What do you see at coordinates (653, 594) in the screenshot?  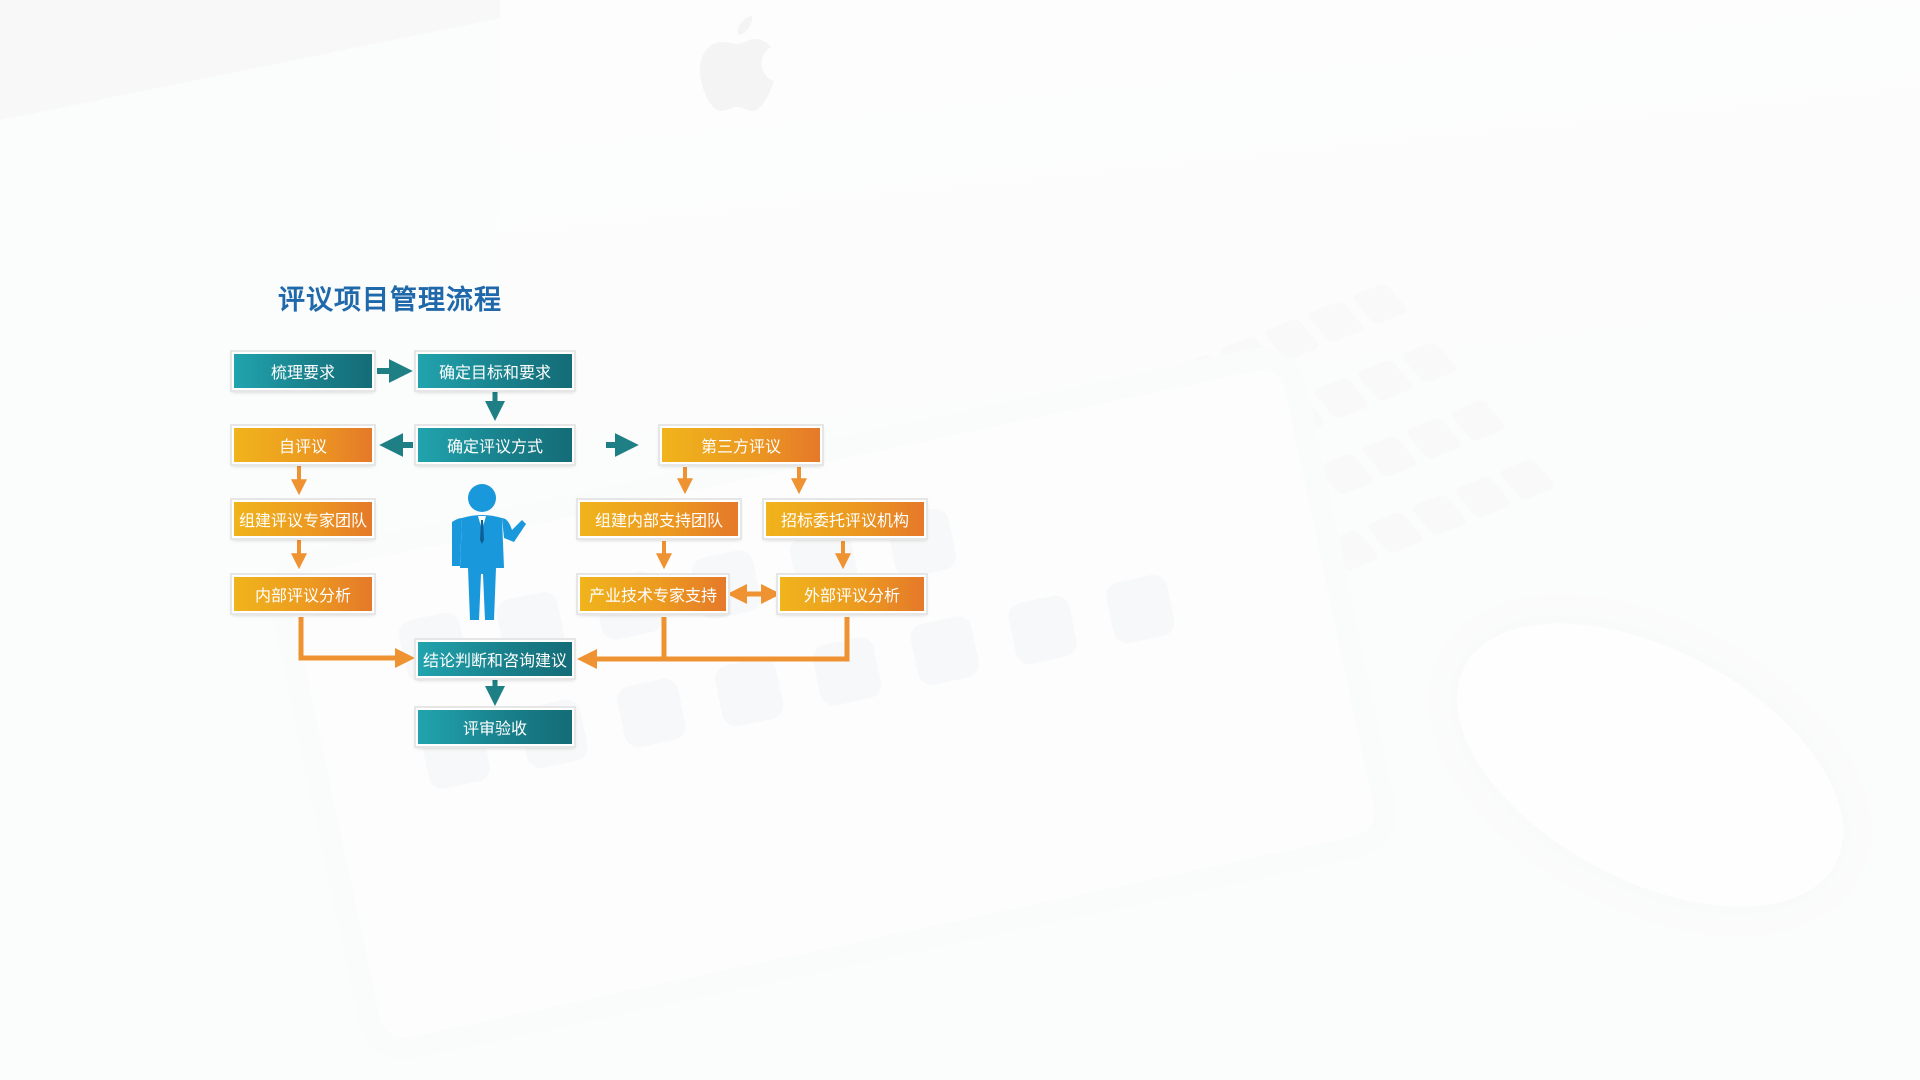 I see `node-industry-expert-support: 产业技术专家支持` at bounding box center [653, 594].